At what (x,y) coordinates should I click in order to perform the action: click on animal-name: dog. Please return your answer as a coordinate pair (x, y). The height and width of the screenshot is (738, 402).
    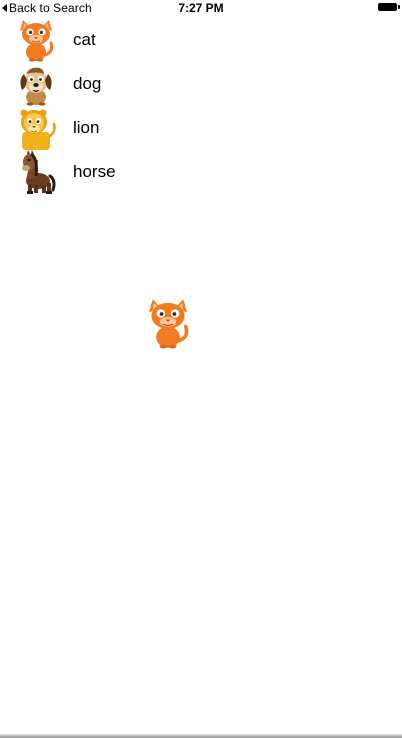
    Looking at the image, I should click on (87, 83).